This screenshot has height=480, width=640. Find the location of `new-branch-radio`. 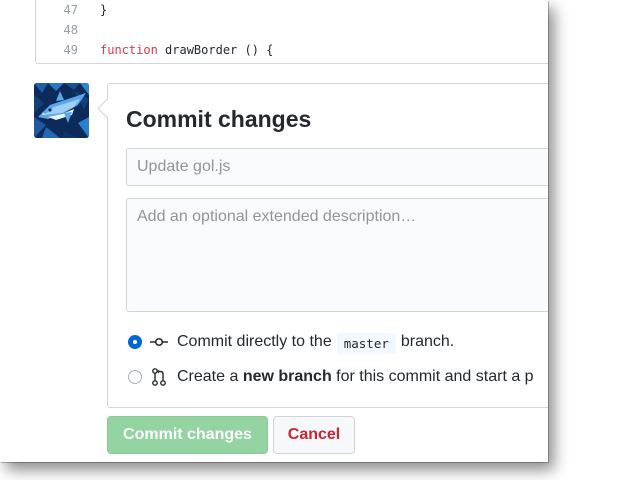

new-branch-radio is located at coordinates (135, 377).